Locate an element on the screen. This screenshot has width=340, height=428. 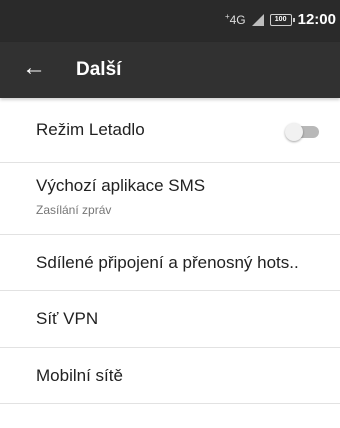
setting-vpn: Síť VPN is located at coordinates (170, 319).